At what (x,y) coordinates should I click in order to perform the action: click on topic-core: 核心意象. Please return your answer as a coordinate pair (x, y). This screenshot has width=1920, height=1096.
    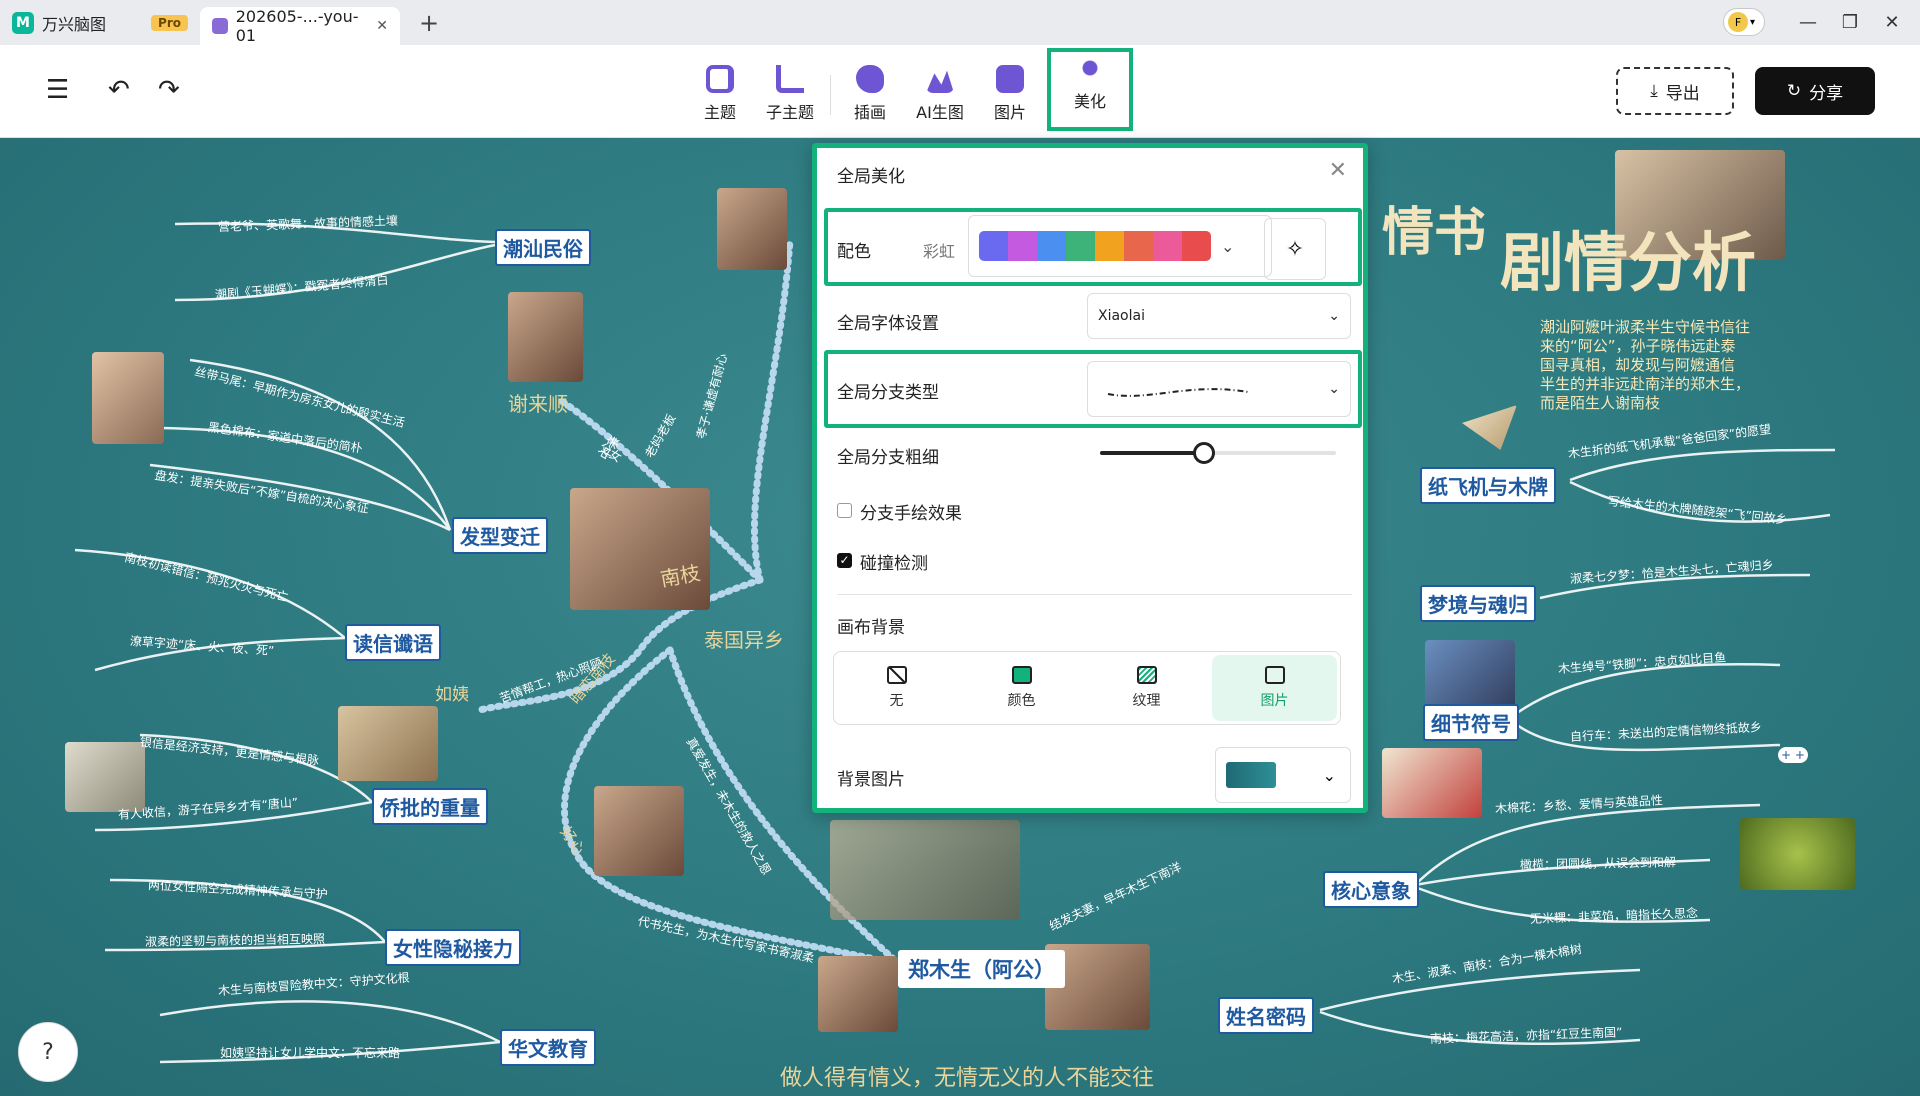
    Looking at the image, I should click on (1371, 889).